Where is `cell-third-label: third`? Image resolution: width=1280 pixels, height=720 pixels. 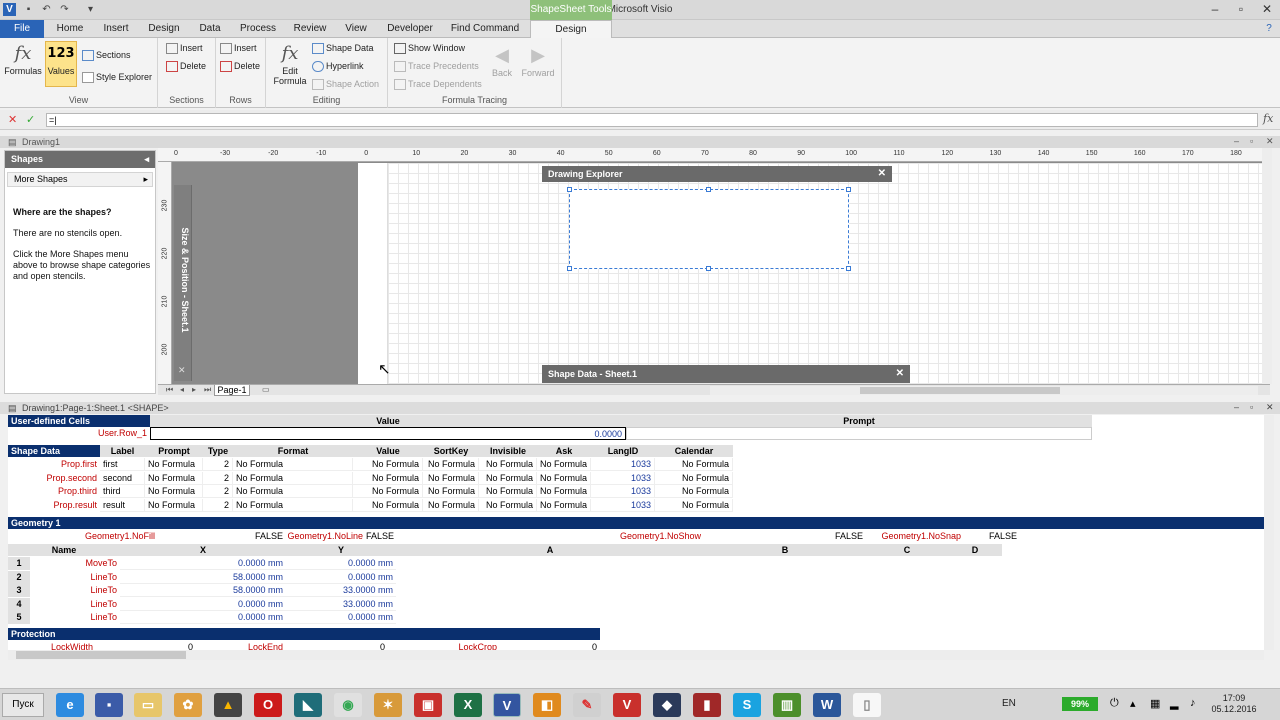
cell-third-label: third is located at coordinates (122, 491).